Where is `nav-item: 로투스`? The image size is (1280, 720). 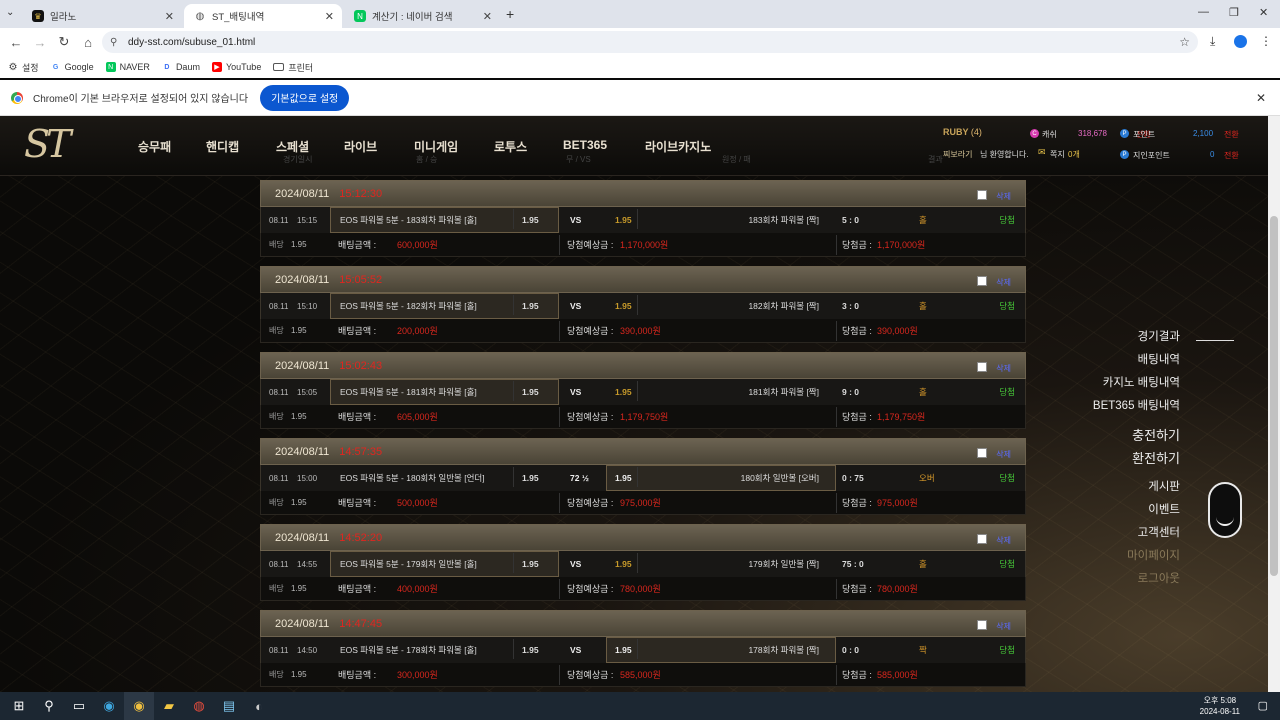 nav-item: 로투스 is located at coordinates (510, 146).